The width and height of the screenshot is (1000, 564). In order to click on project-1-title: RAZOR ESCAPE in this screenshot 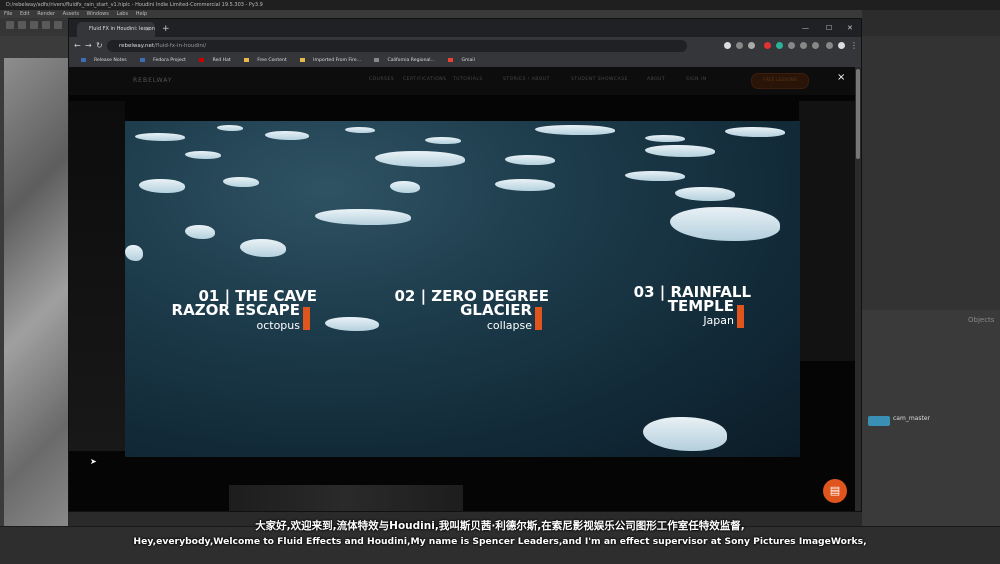, I will do `click(222, 310)`.